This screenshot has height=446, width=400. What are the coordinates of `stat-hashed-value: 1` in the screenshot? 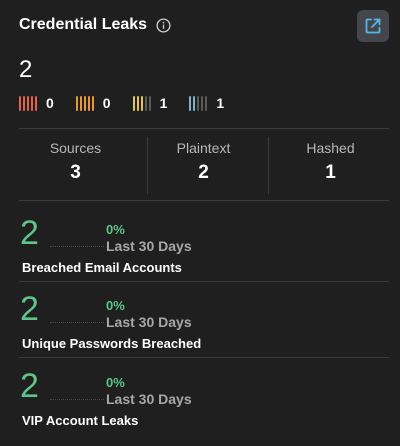 It's located at (330, 172).